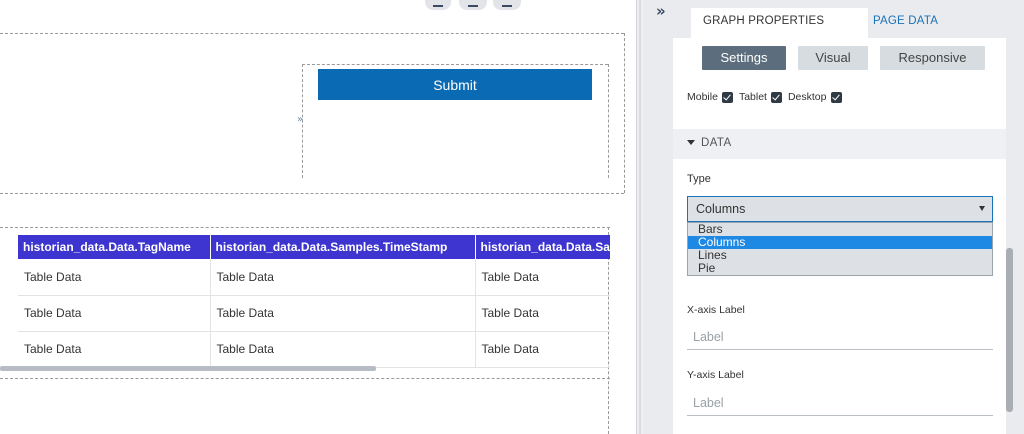 The width and height of the screenshot is (1024, 434). I want to click on data-section-header: DATA, so click(839, 144).